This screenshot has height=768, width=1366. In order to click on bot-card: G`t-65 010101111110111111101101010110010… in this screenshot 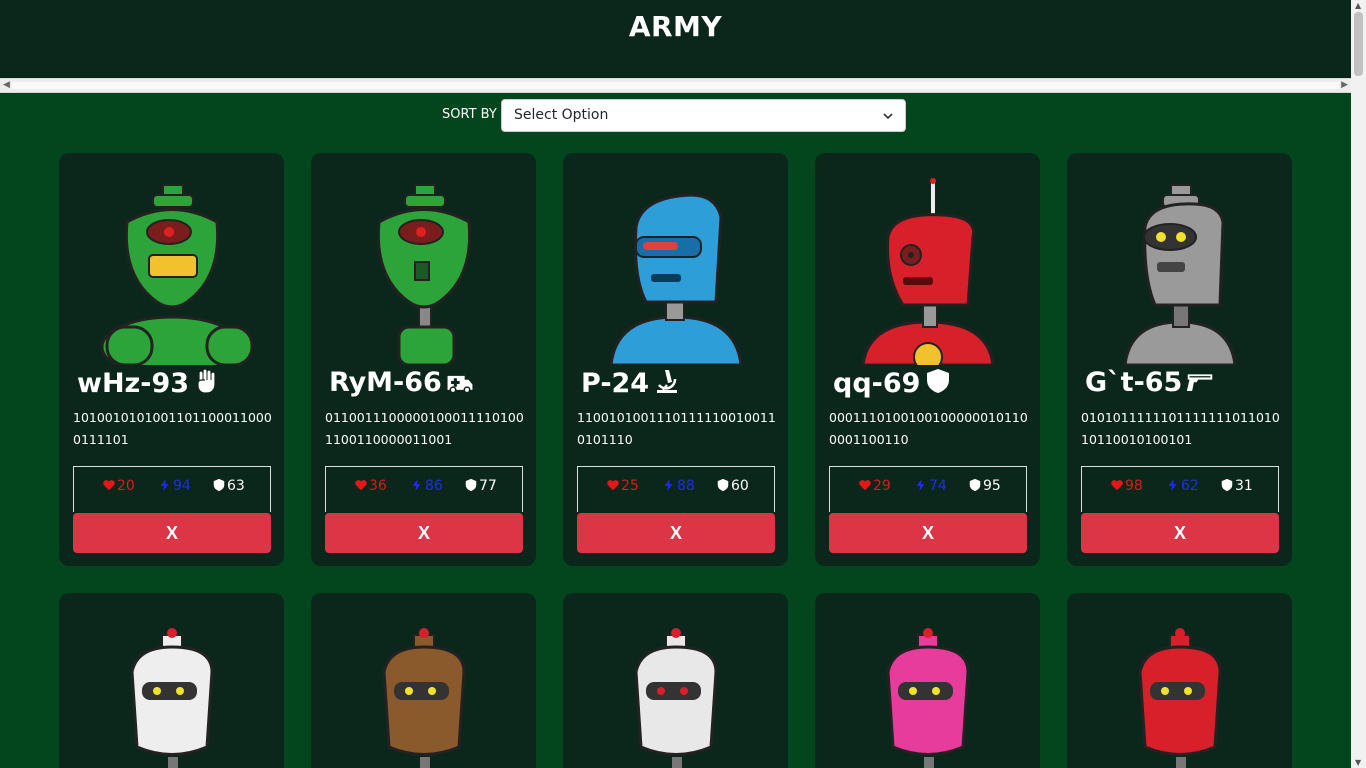, I will do `click(1179, 359)`.